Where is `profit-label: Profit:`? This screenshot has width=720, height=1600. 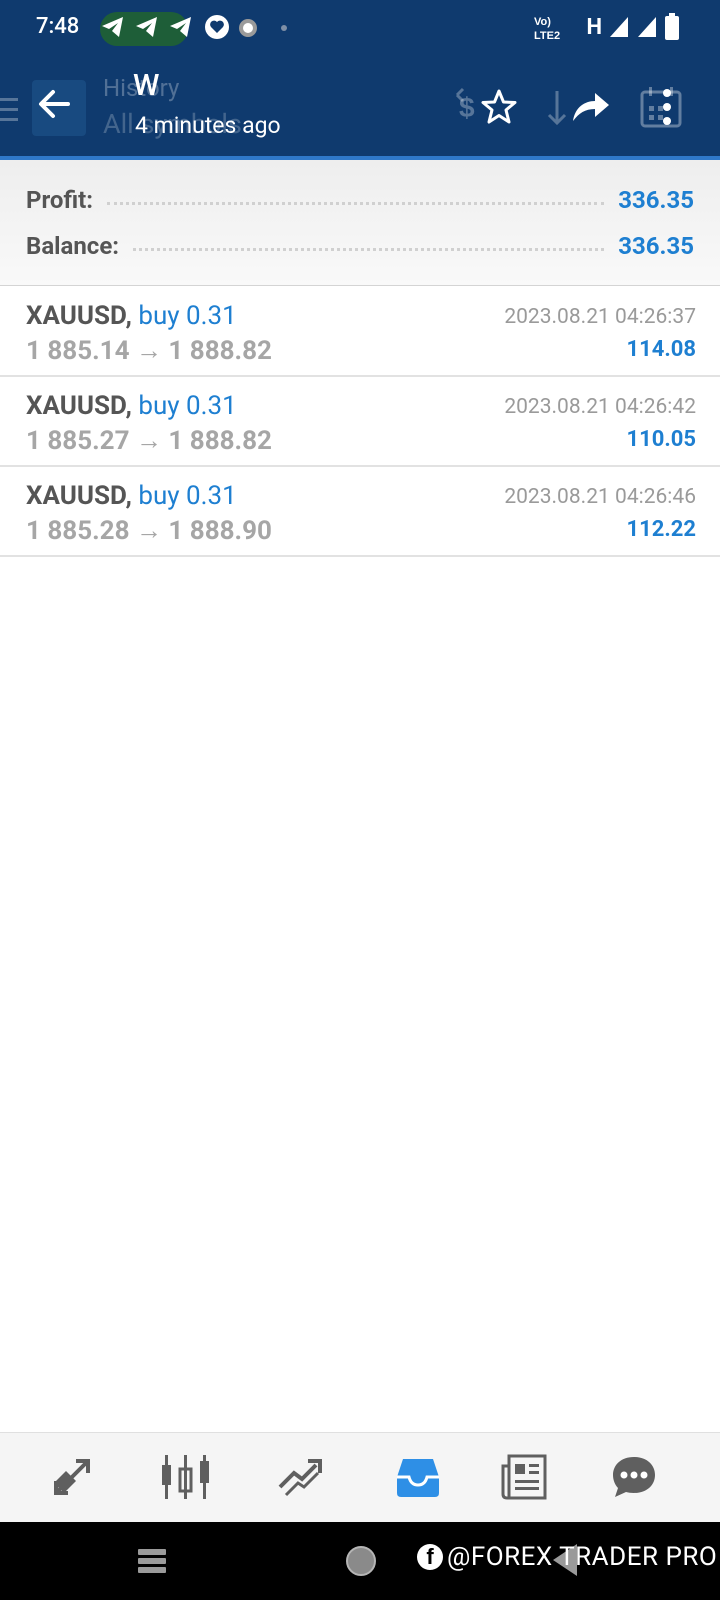
profit-label: Profit: is located at coordinates (59, 200).